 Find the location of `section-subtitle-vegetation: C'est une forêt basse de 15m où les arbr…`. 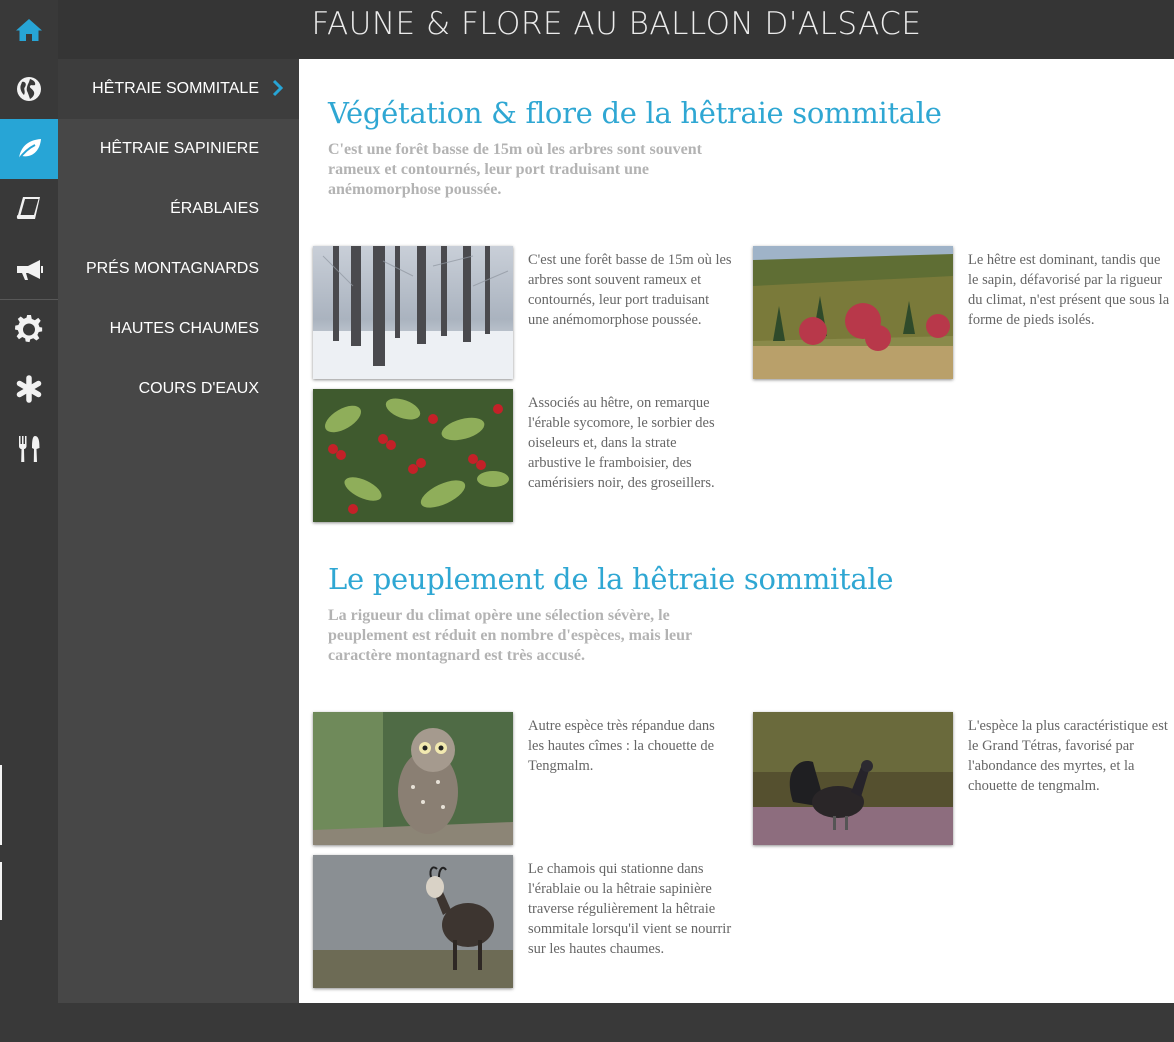

section-subtitle-vegetation: C'est une forêt basse de 15m où les arbr… is located at coordinates (515, 169).